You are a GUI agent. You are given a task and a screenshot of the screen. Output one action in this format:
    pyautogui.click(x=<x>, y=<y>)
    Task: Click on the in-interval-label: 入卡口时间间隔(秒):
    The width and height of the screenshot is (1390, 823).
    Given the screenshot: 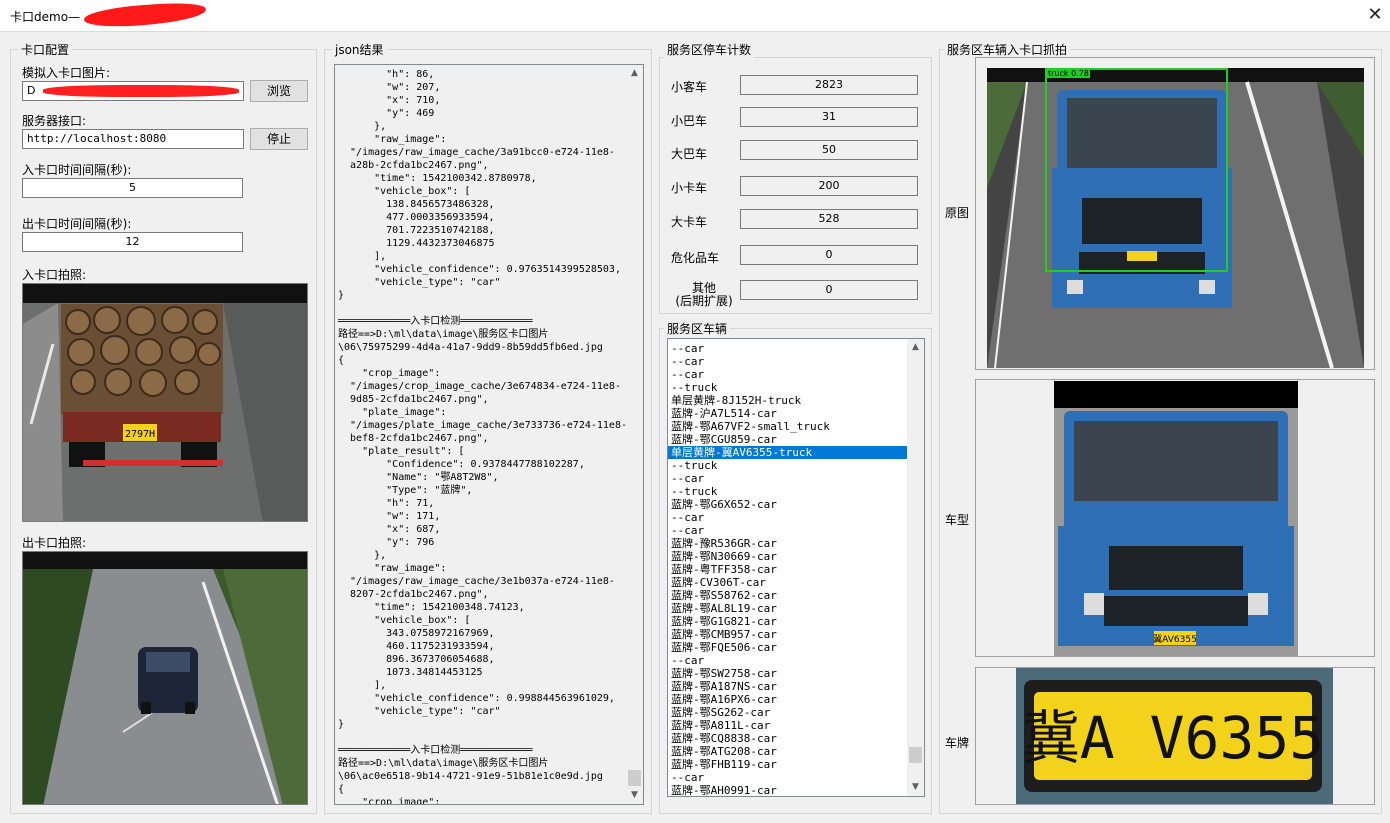 What is the action you would take?
    pyautogui.click(x=77, y=170)
    